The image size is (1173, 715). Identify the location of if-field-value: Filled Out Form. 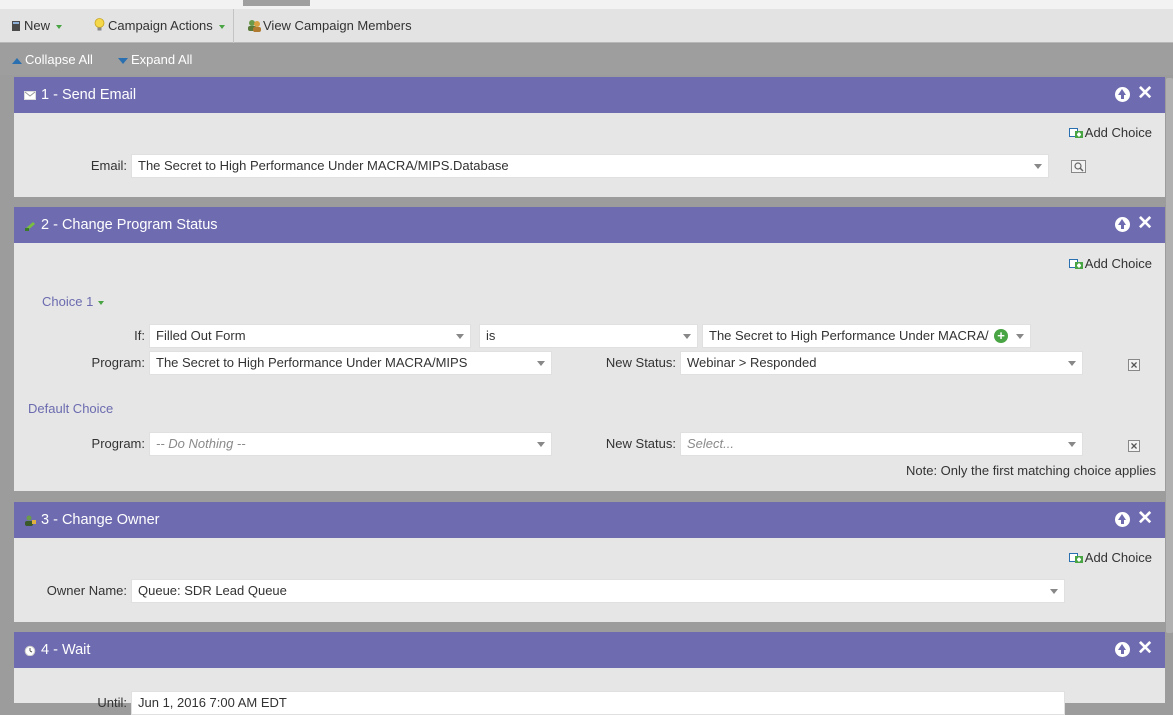
(201, 335).